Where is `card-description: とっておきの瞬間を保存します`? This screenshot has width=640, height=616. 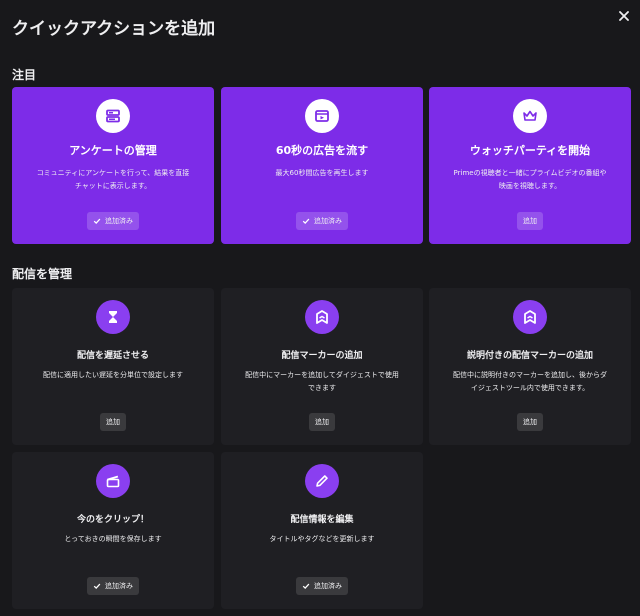 card-description: とっておきの瞬間を保存します is located at coordinates (112, 539).